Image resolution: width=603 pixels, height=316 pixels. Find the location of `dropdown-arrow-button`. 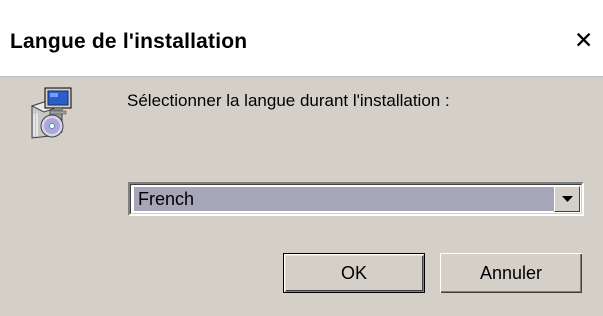

dropdown-arrow-button is located at coordinates (567, 199).